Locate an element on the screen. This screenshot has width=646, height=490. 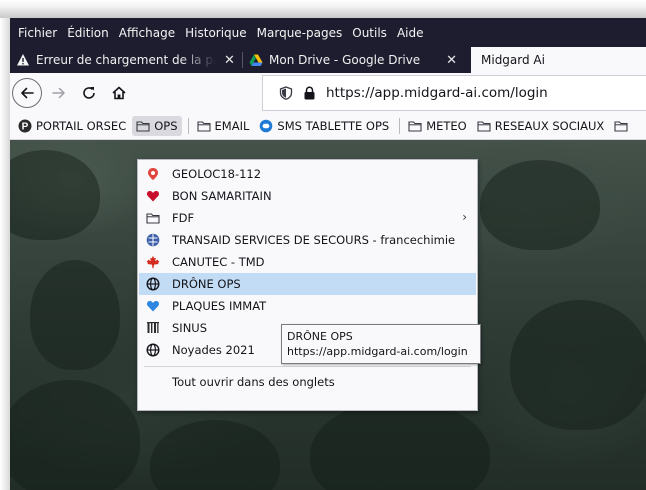
menu-item-open-all-in-tabs: Tout ouvrir dans des onglets is located at coordinates (307, 382).